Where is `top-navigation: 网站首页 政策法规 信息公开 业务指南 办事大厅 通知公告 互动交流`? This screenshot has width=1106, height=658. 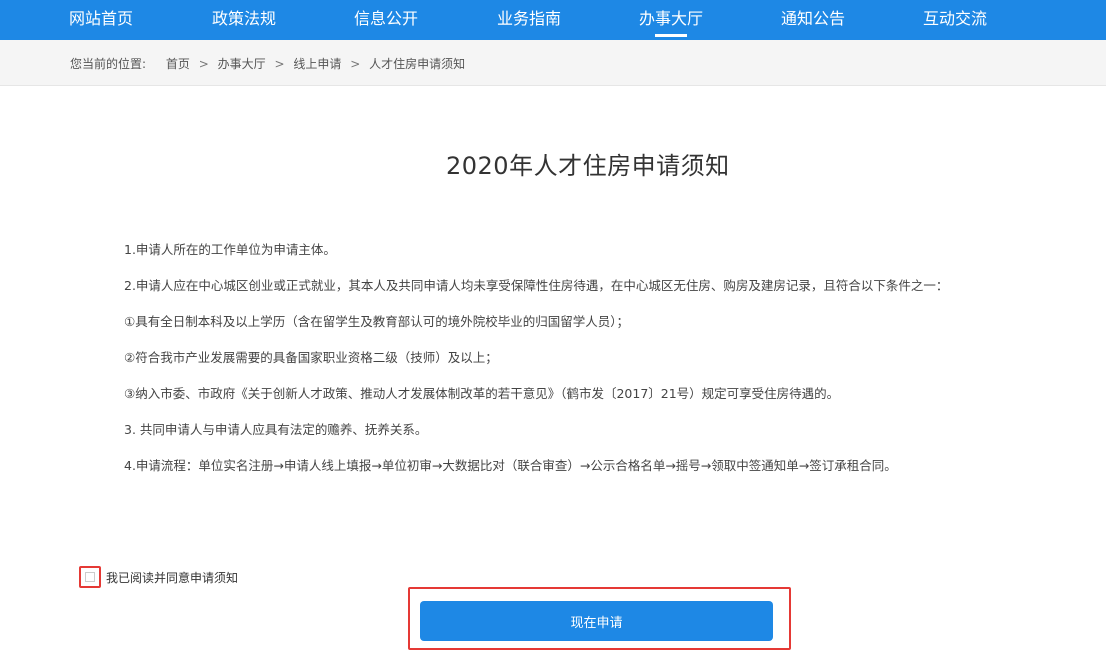
top-navigation: 网站首页 政策法规 信息公开 业务指南 办事大厅 通知公告 互动交流 is located at coordinates (553, 20).